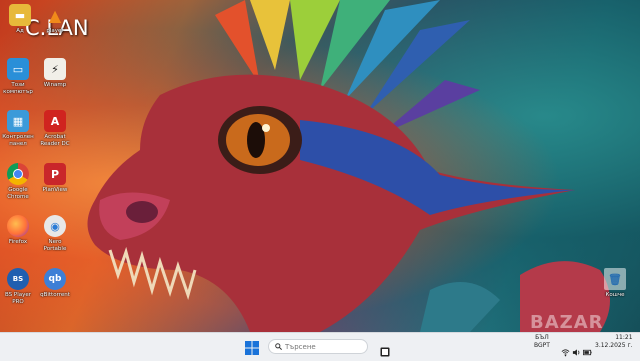 The width and height of the screenshot is (640, 361). What do you see at coordinates (18, 226) in the screenshot?
I see `firefox-icon` at bounding box center [18, 226].